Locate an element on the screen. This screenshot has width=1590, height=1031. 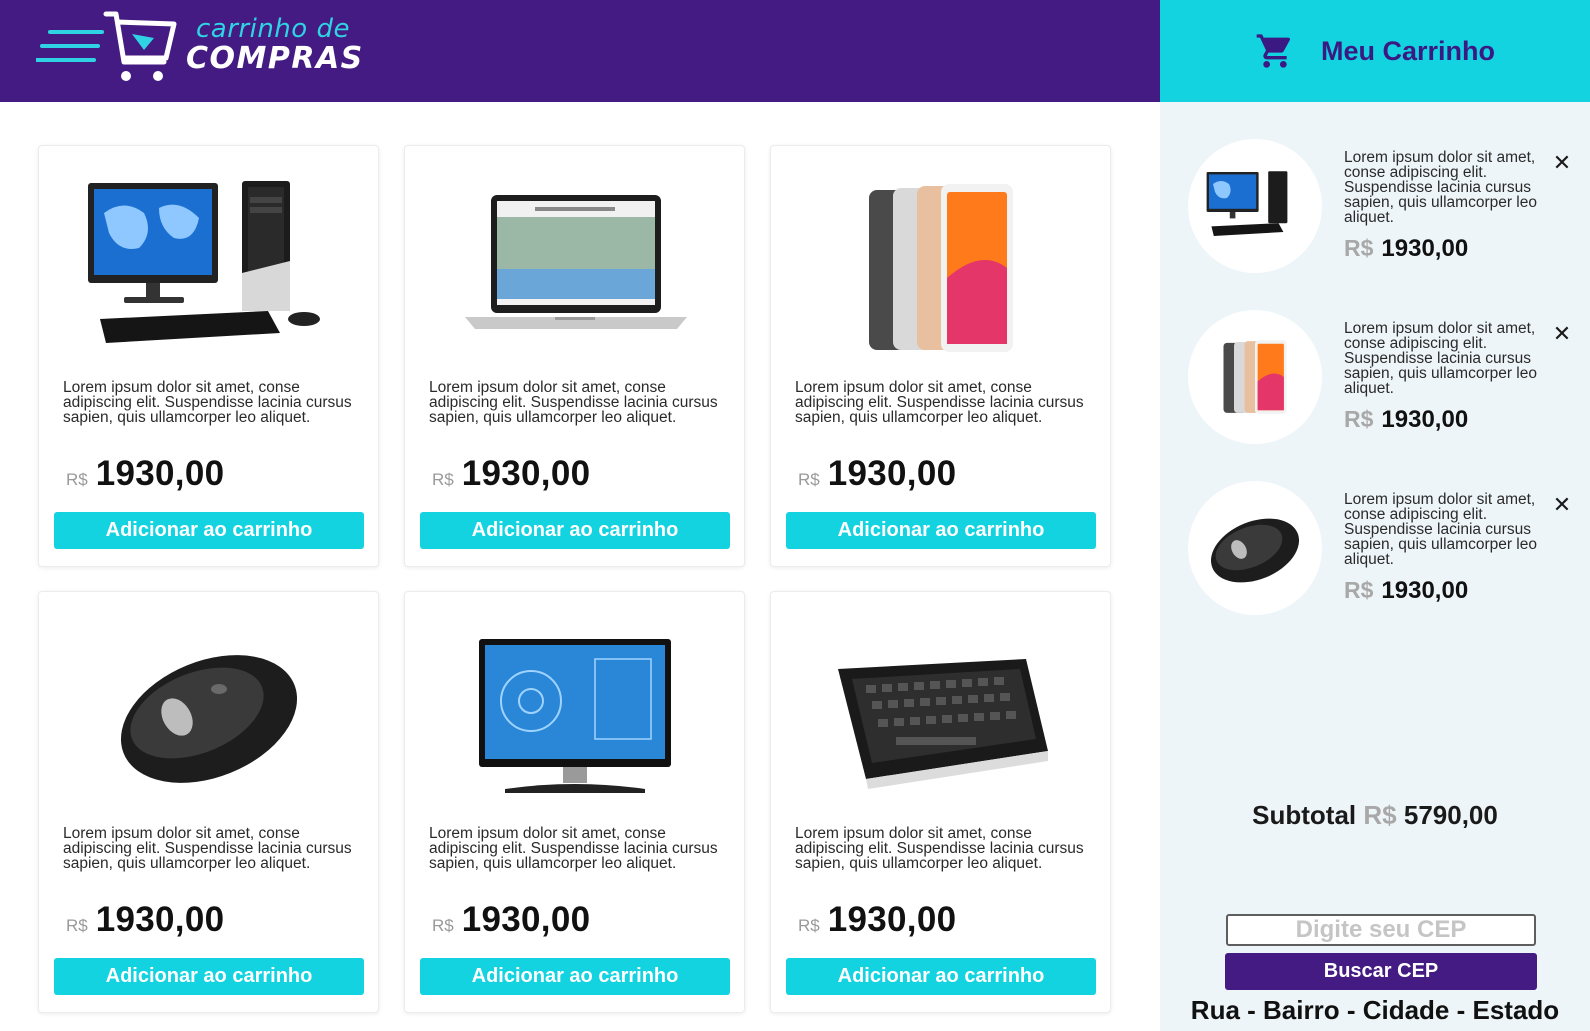
cart-item-image-mouse is located at coordinates (1255, 548).